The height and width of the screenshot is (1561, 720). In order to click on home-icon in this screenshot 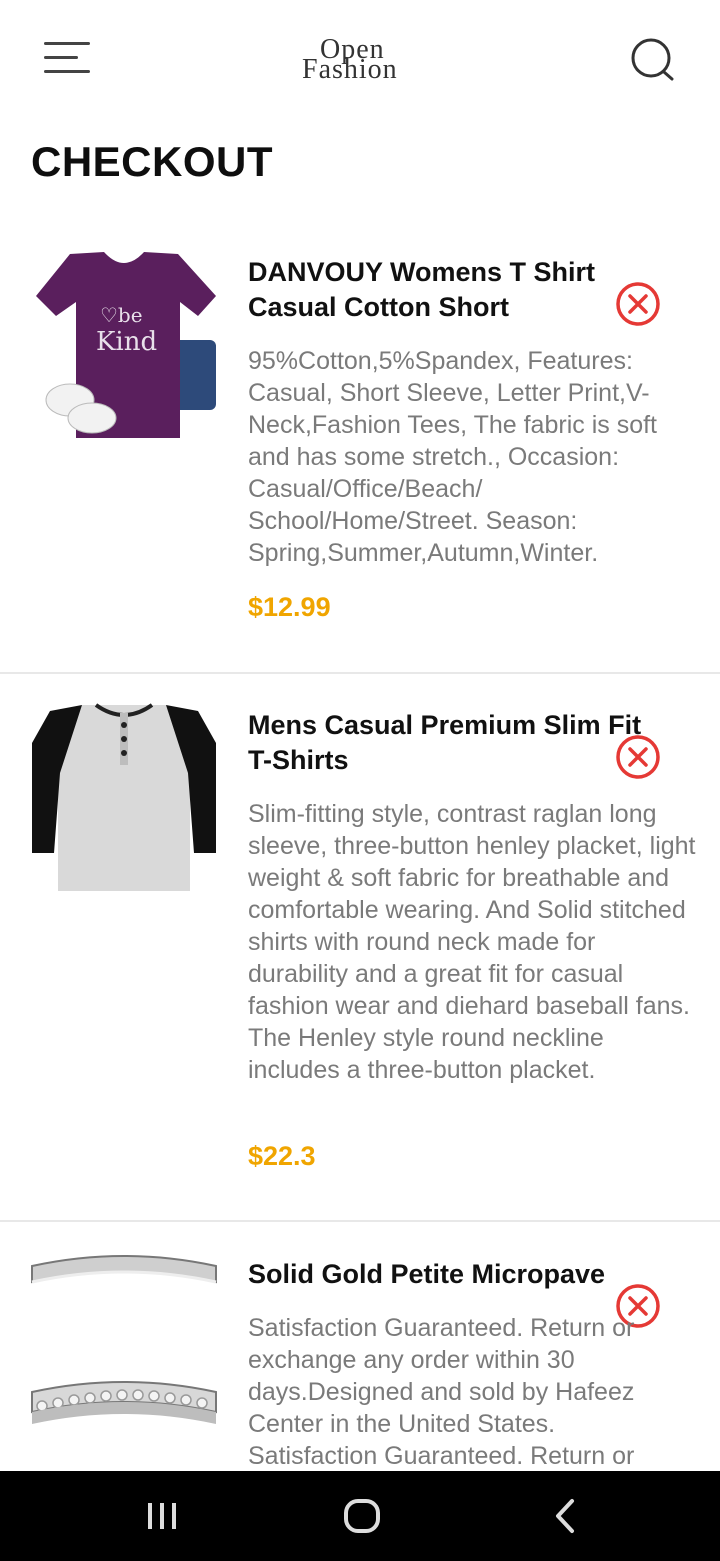, I will do `click(362, 1516)`.